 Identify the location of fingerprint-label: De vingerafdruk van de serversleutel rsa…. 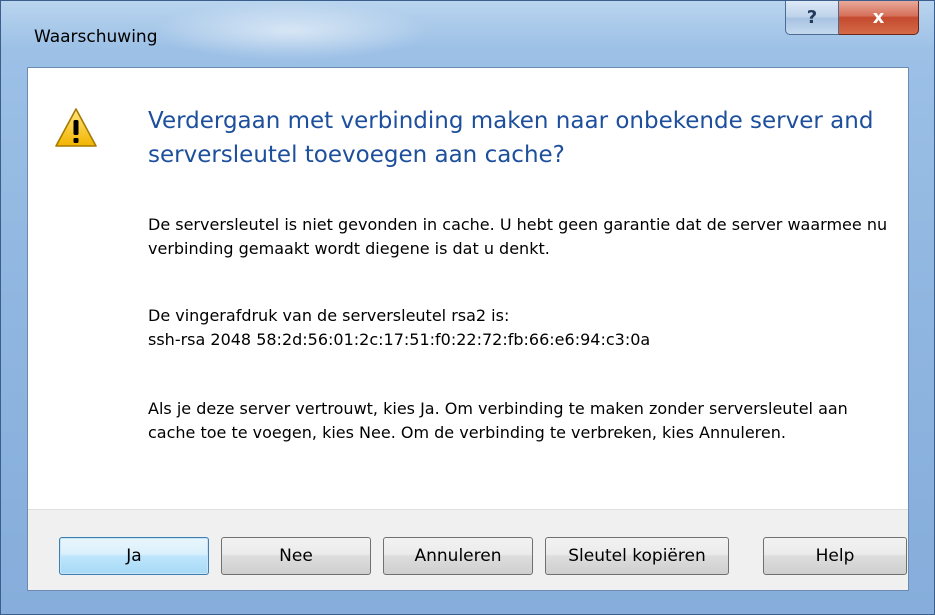
(329, 315).